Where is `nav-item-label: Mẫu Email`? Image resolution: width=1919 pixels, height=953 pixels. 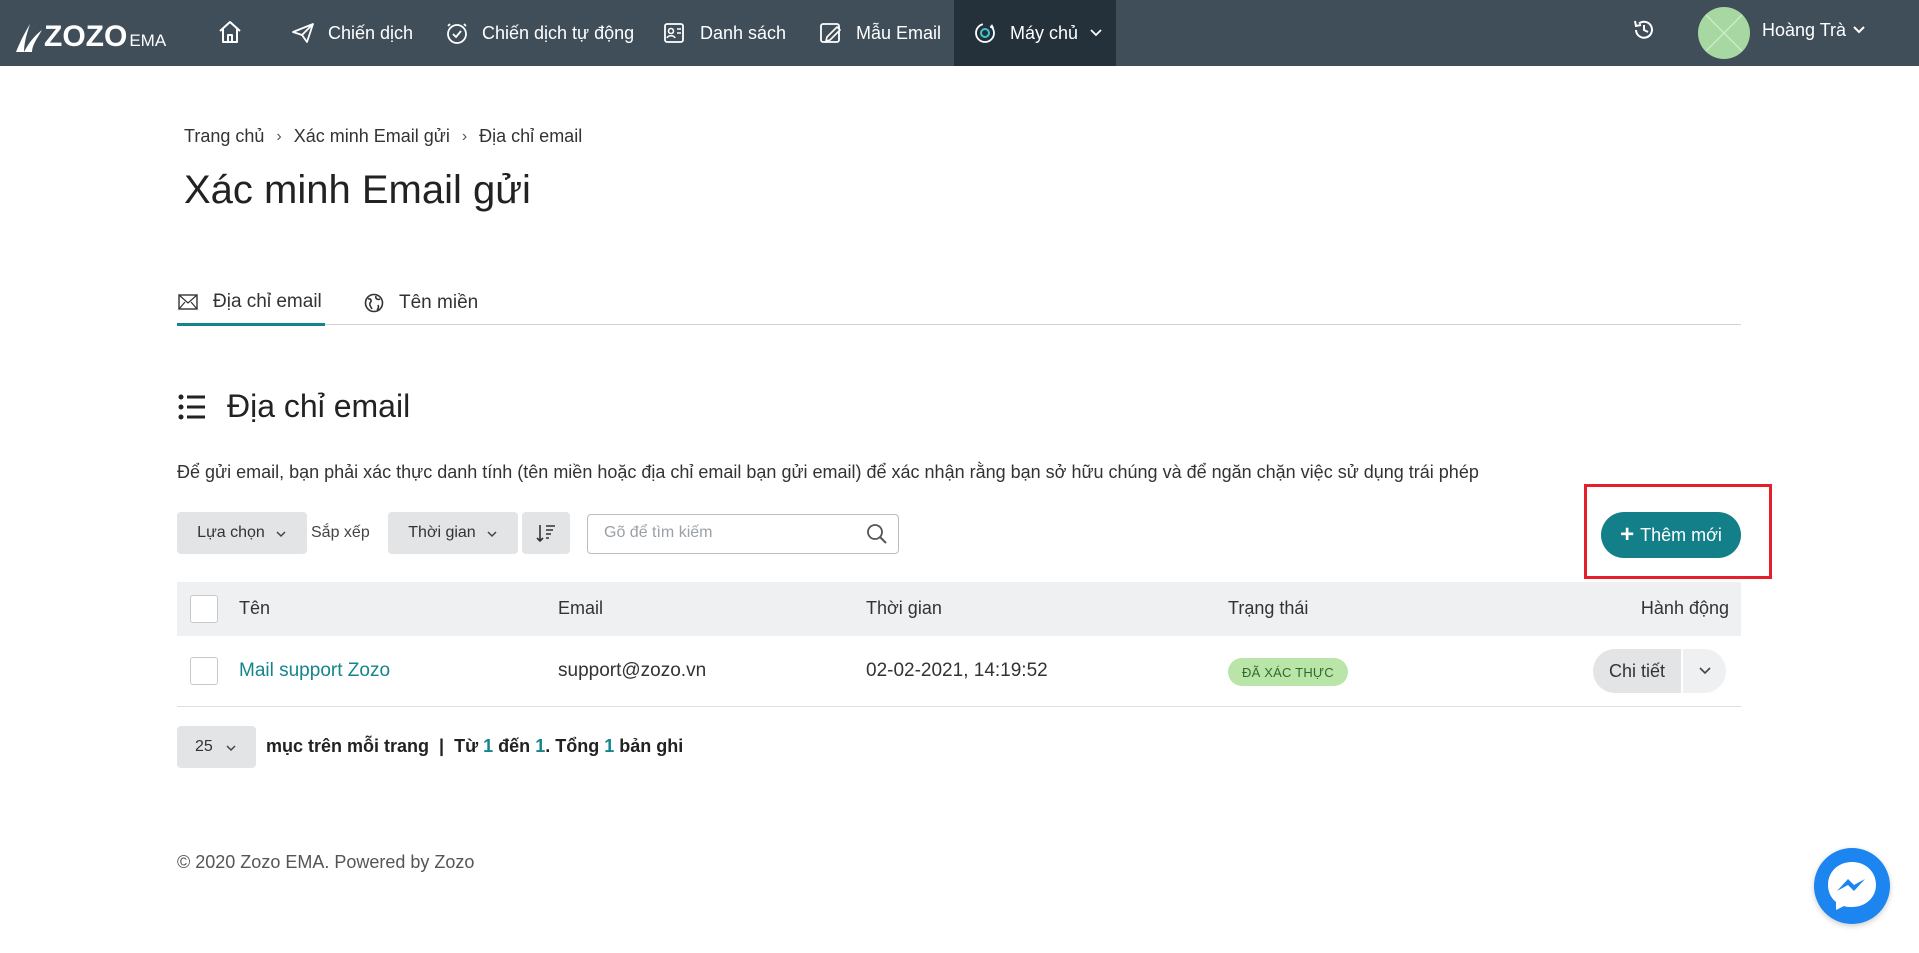
nav-item-label: Mẫu Email is located at coordinates (899, 32).